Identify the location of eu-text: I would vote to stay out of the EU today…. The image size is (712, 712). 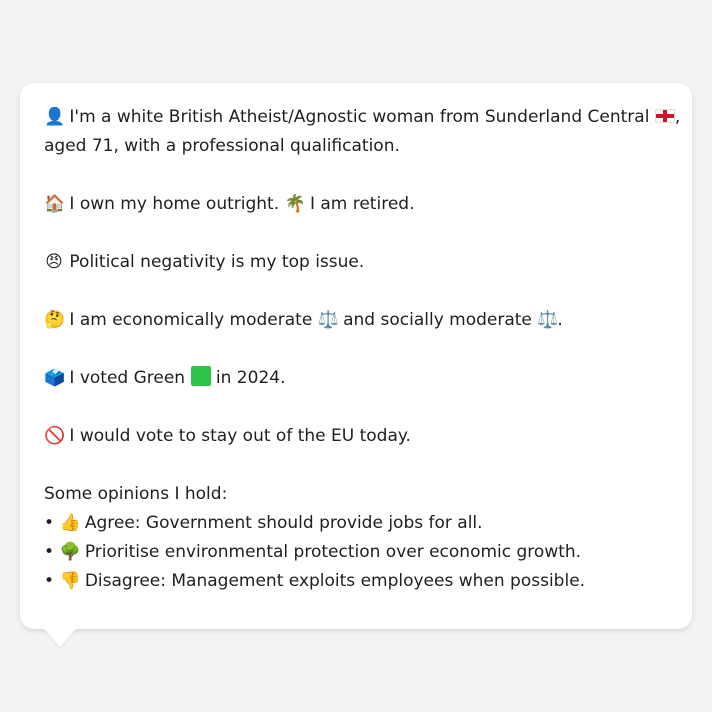
(240, 436).